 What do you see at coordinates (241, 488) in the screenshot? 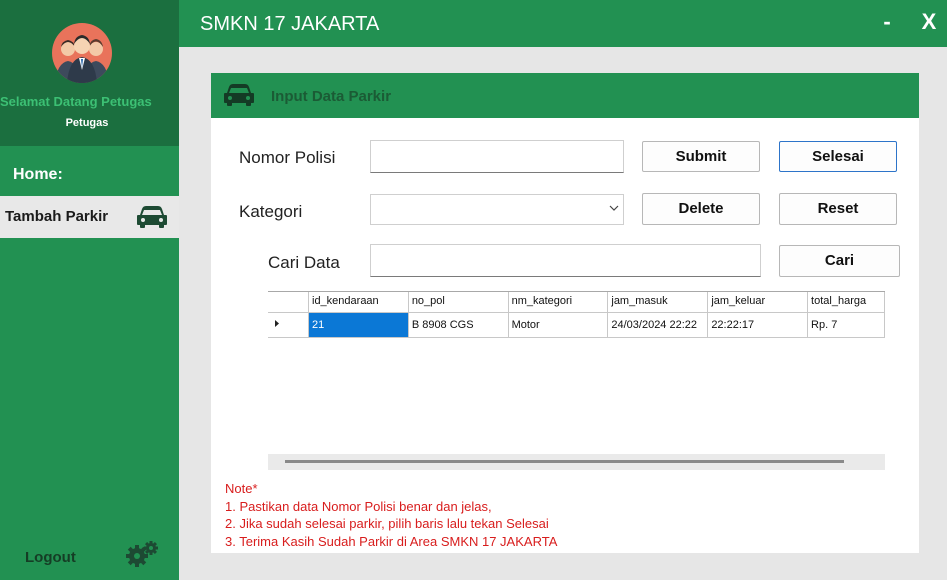
I see `note-title: Note*` at bounding box center [241, 488].